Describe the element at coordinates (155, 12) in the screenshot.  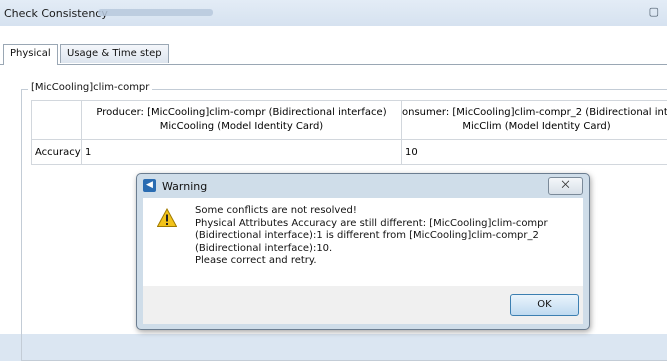
I see `blurred-title-text` at that location.